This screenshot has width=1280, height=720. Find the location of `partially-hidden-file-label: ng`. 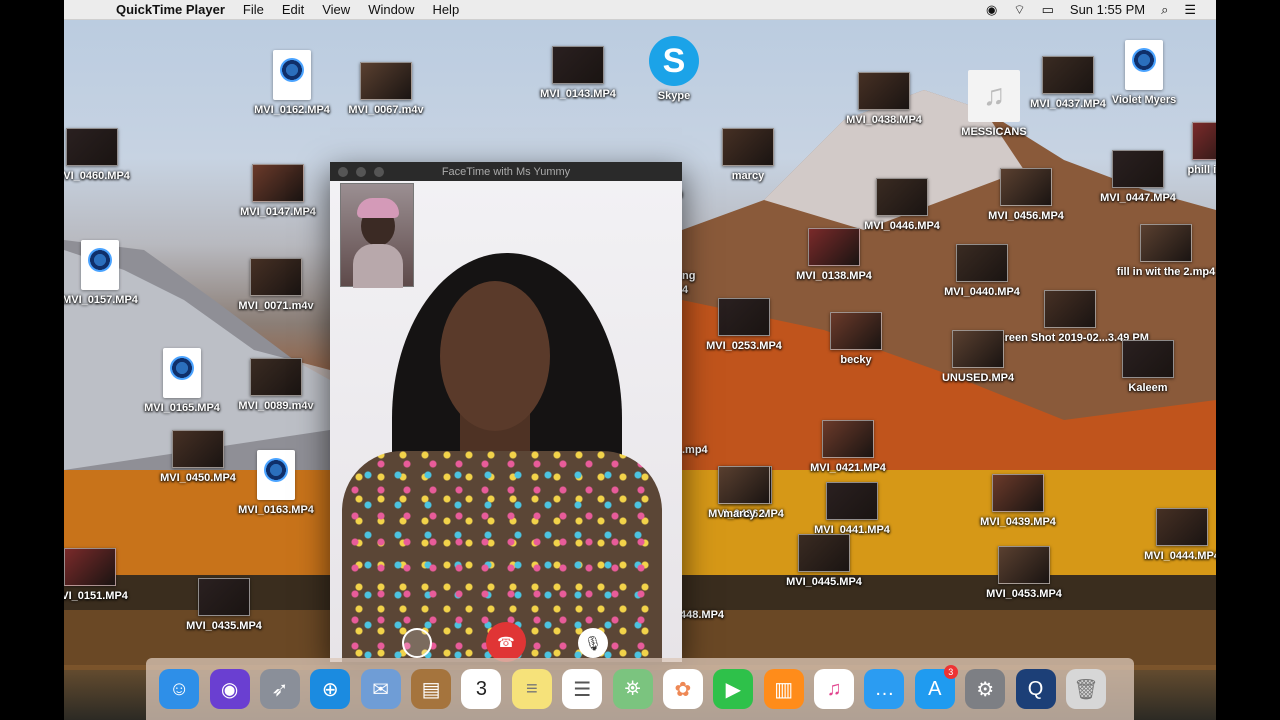

partially-hidden-file-label: ng is located at coordinates (688, 276).